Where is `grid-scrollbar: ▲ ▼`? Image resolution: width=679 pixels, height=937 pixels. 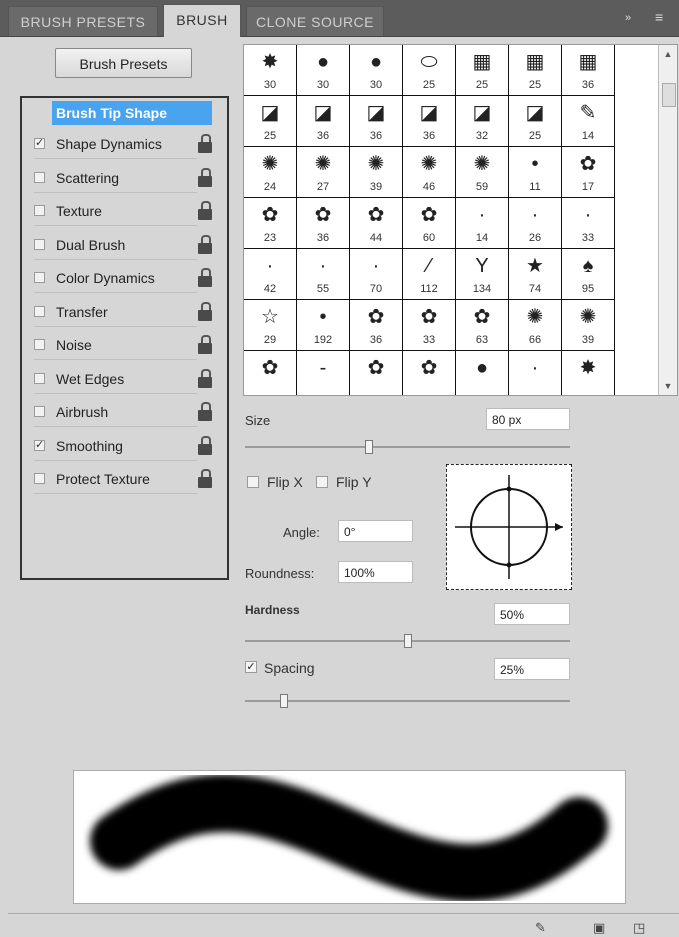 grid-scrollbar: ▲ ▼ is located at coordinates (667, 220).